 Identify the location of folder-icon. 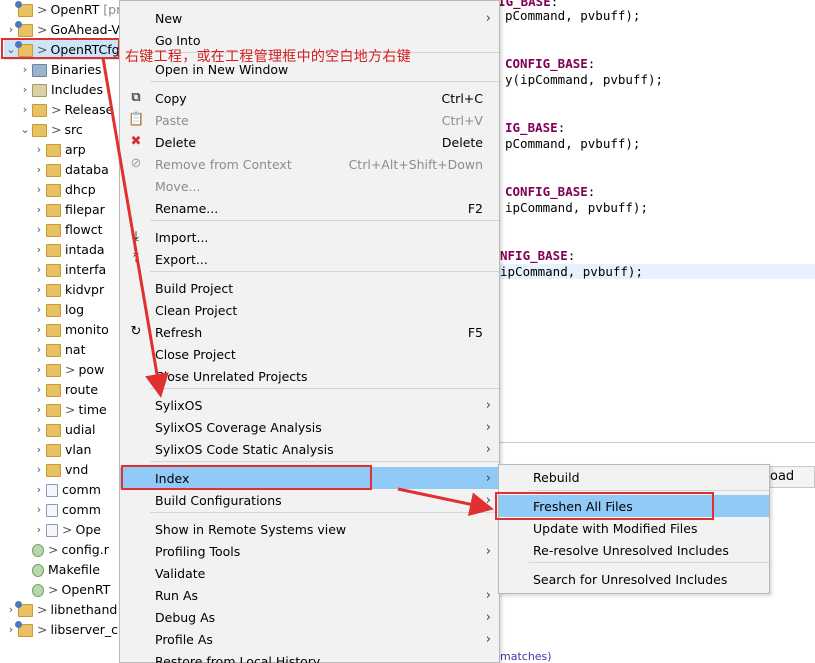
(53, 470).